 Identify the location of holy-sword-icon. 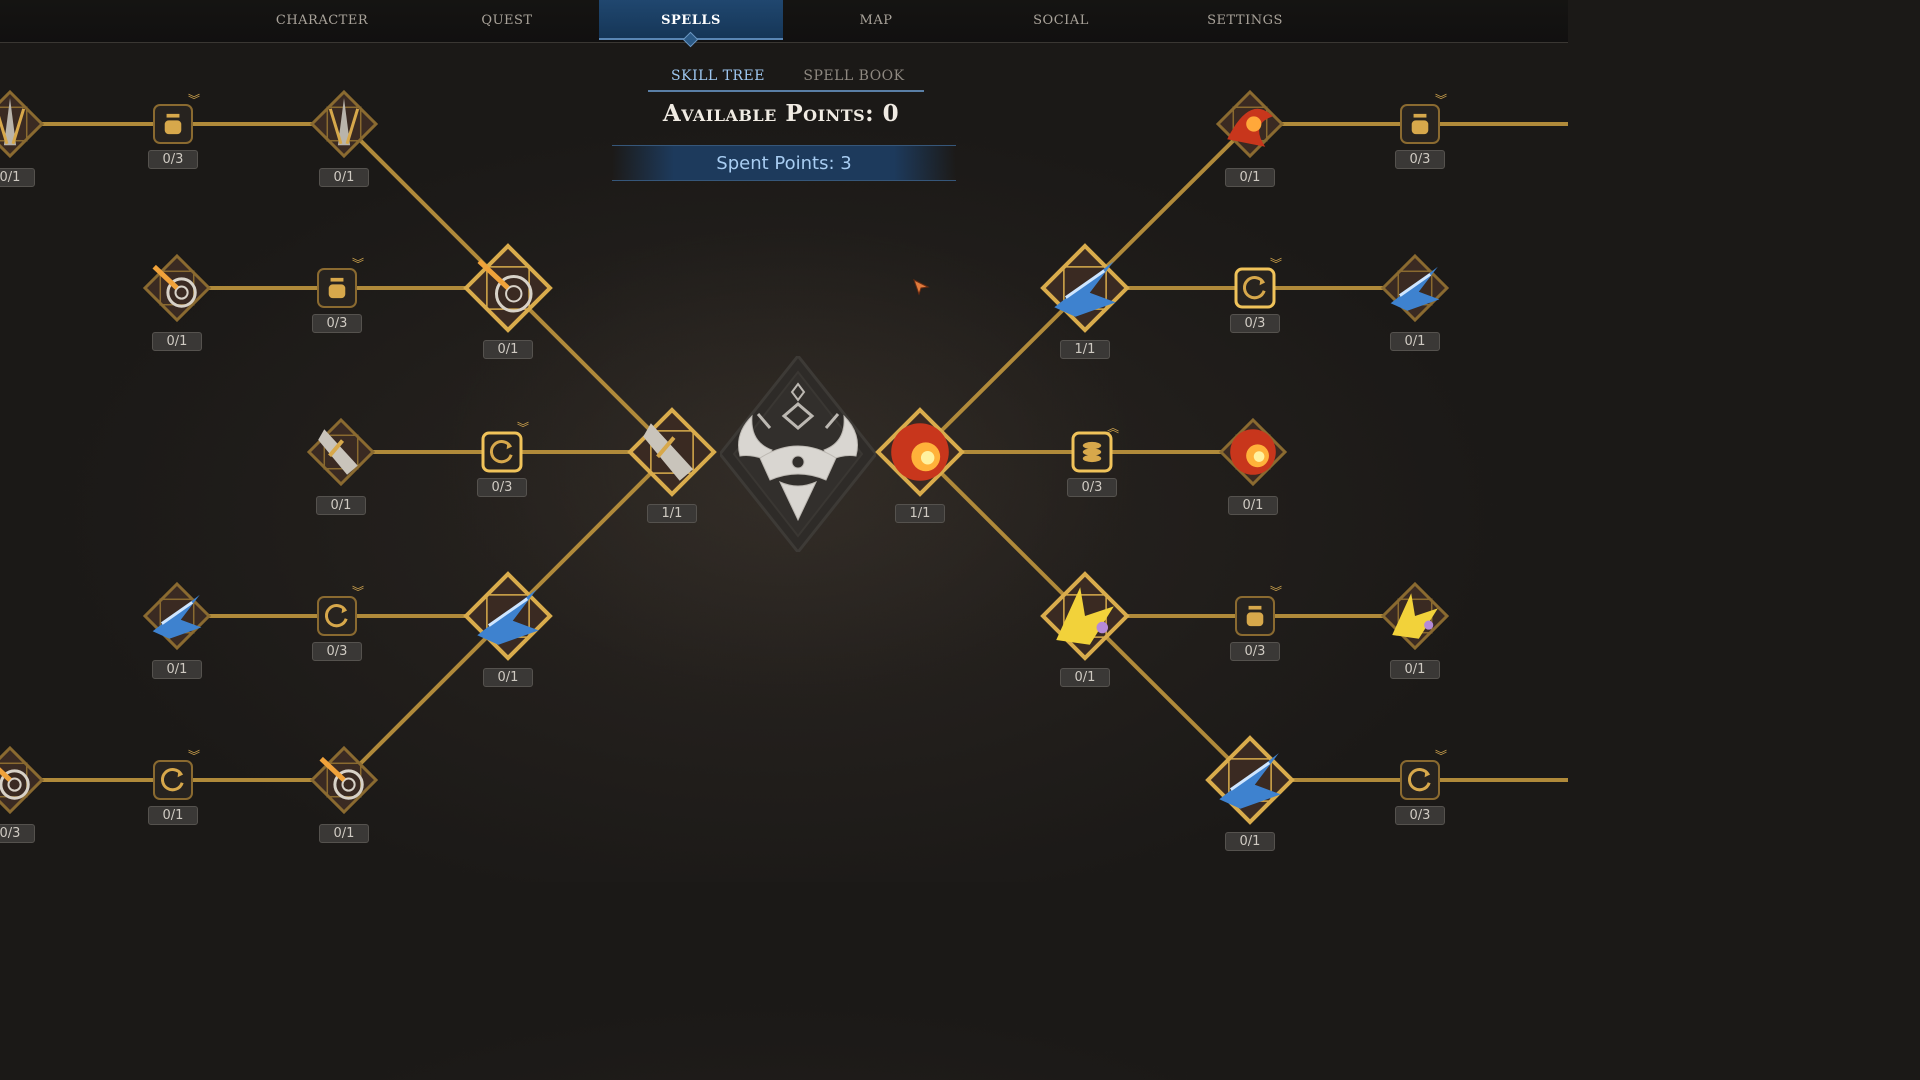
(672, 452).